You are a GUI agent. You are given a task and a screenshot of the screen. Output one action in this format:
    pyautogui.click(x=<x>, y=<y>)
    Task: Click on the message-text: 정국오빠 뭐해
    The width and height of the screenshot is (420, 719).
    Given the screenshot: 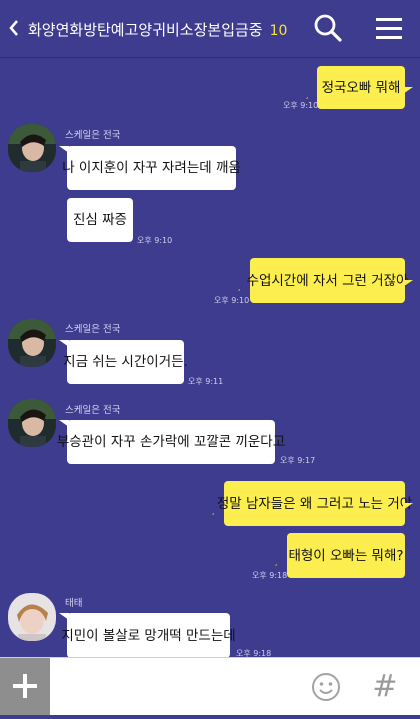 What is the action you would take?
    pyautogui.click(x=361, y=87)
    